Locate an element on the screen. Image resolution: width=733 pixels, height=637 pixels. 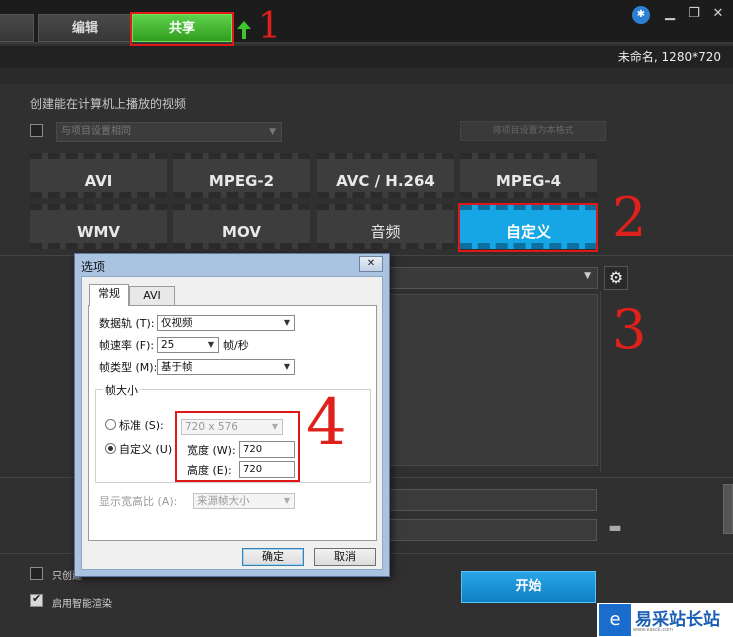
folder-icon: ▬ is located at coordinates (615, 529).